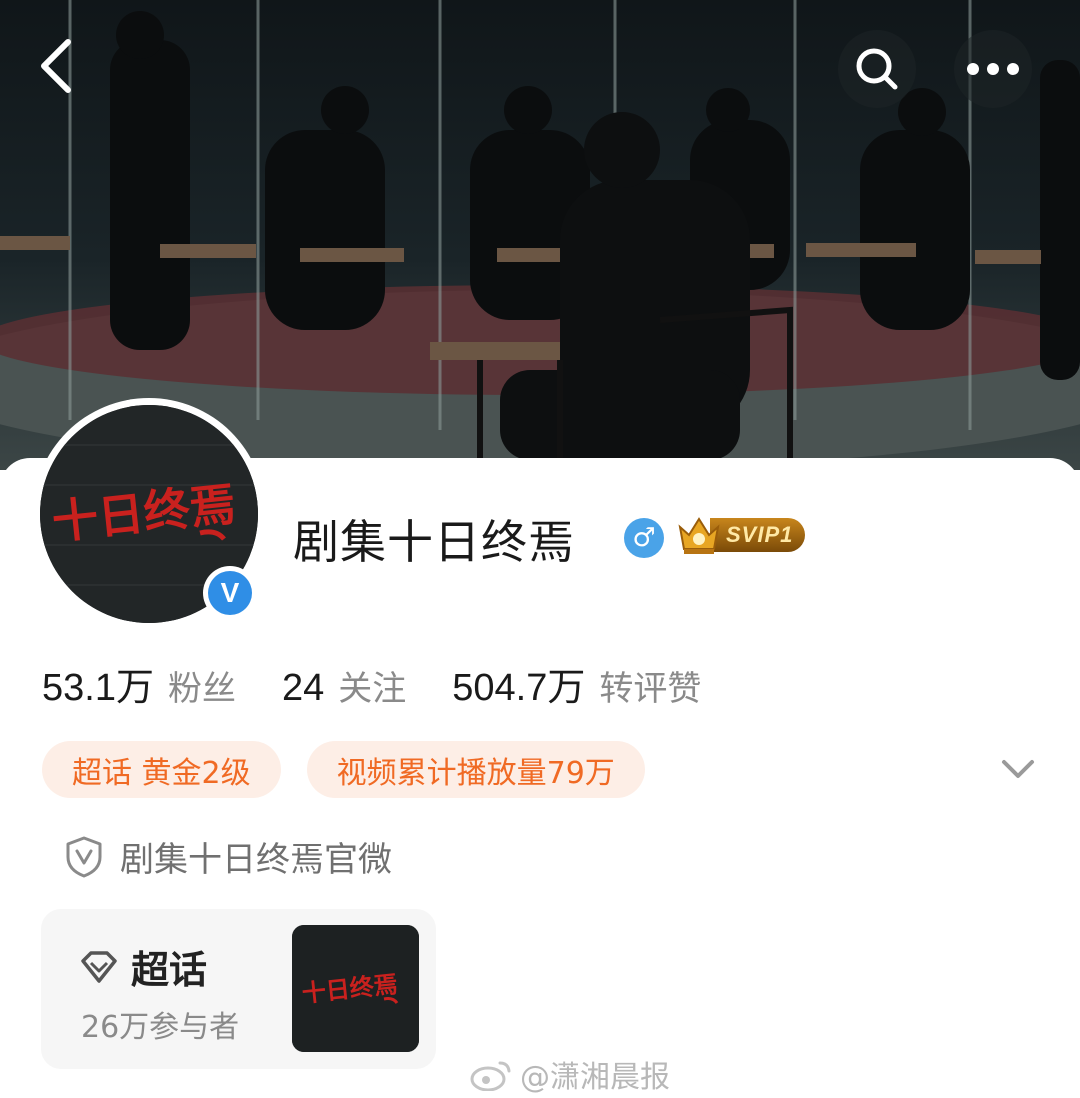 The width and height of the screenshot is (1080, 1098). I want to click on male-gender-icon: ♂, so click(644, 538).